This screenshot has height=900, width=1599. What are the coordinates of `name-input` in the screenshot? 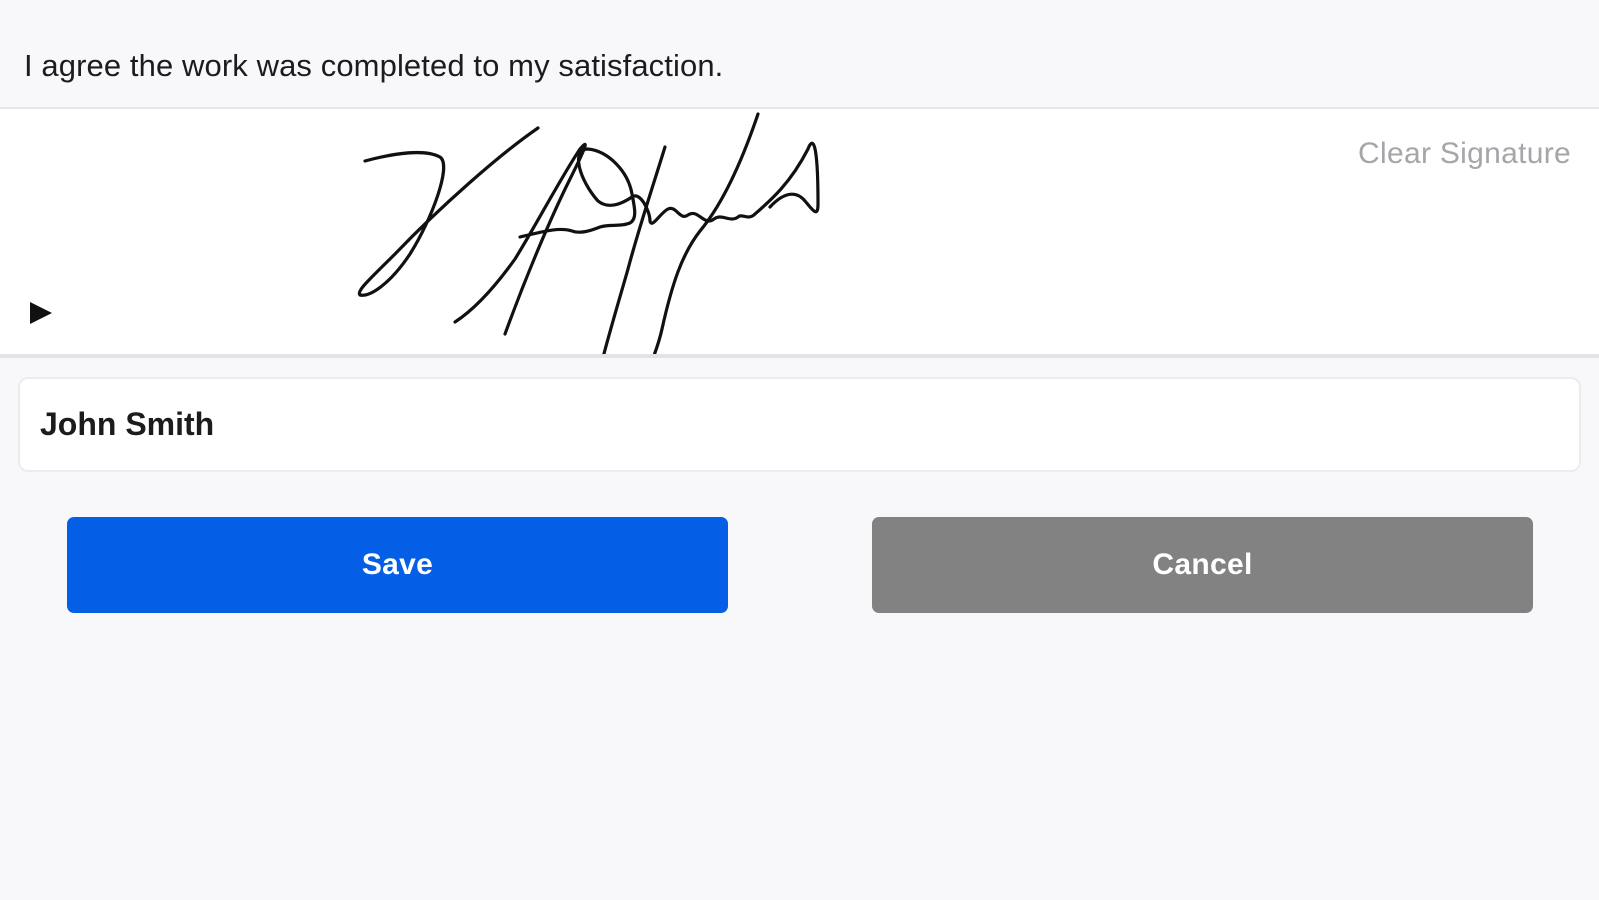 It's located at (799, 424).